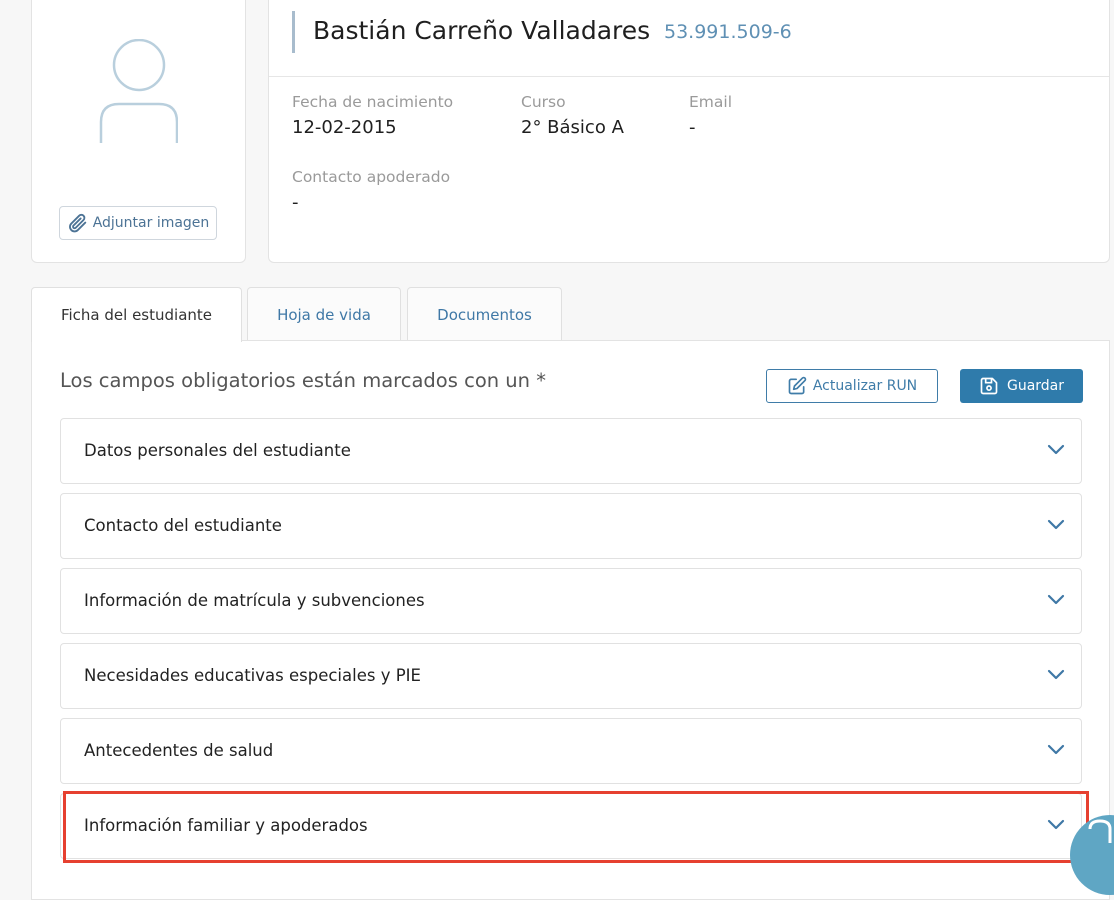 The width and height of the screenshot is (1114, 900). I want to click on course-value: 2° Básico A, so click(572, 127).